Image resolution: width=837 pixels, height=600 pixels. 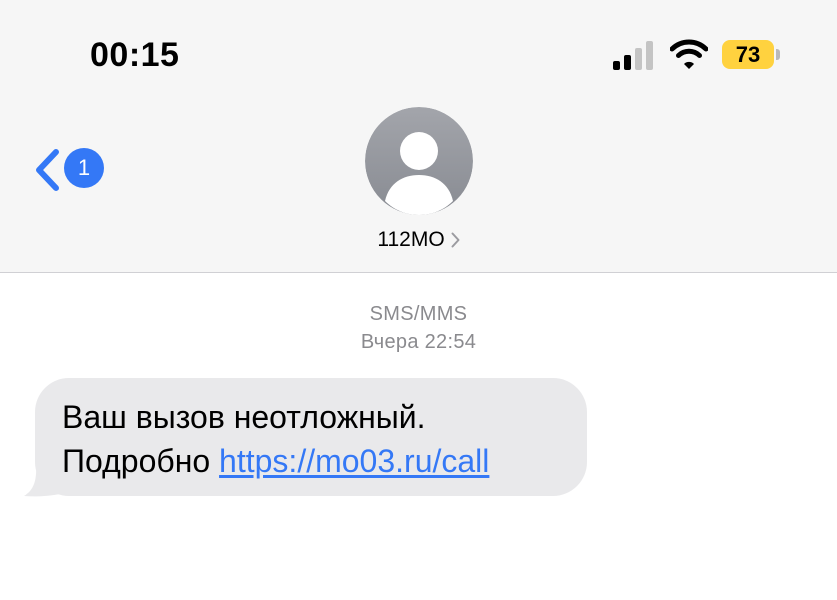 What do you see at coordinates (455, 240) in the screenshot?
I see `chevron-right-icon` at bounding box center [455, 240].